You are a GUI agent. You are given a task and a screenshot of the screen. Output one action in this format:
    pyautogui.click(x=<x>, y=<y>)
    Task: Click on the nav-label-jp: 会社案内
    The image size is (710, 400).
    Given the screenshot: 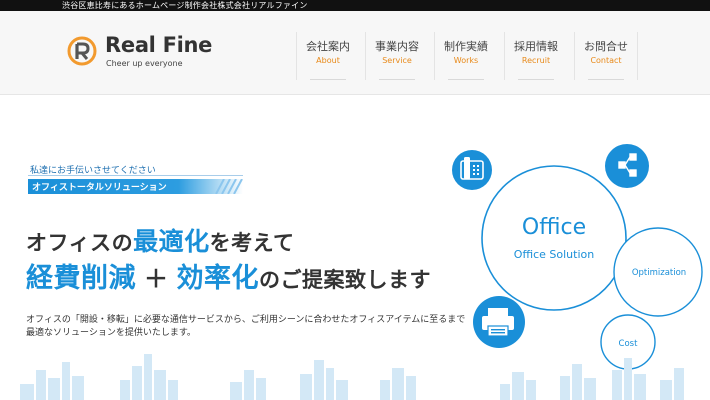 What is the action you would take?
    pyautogui.click(x=328, y=46)
    